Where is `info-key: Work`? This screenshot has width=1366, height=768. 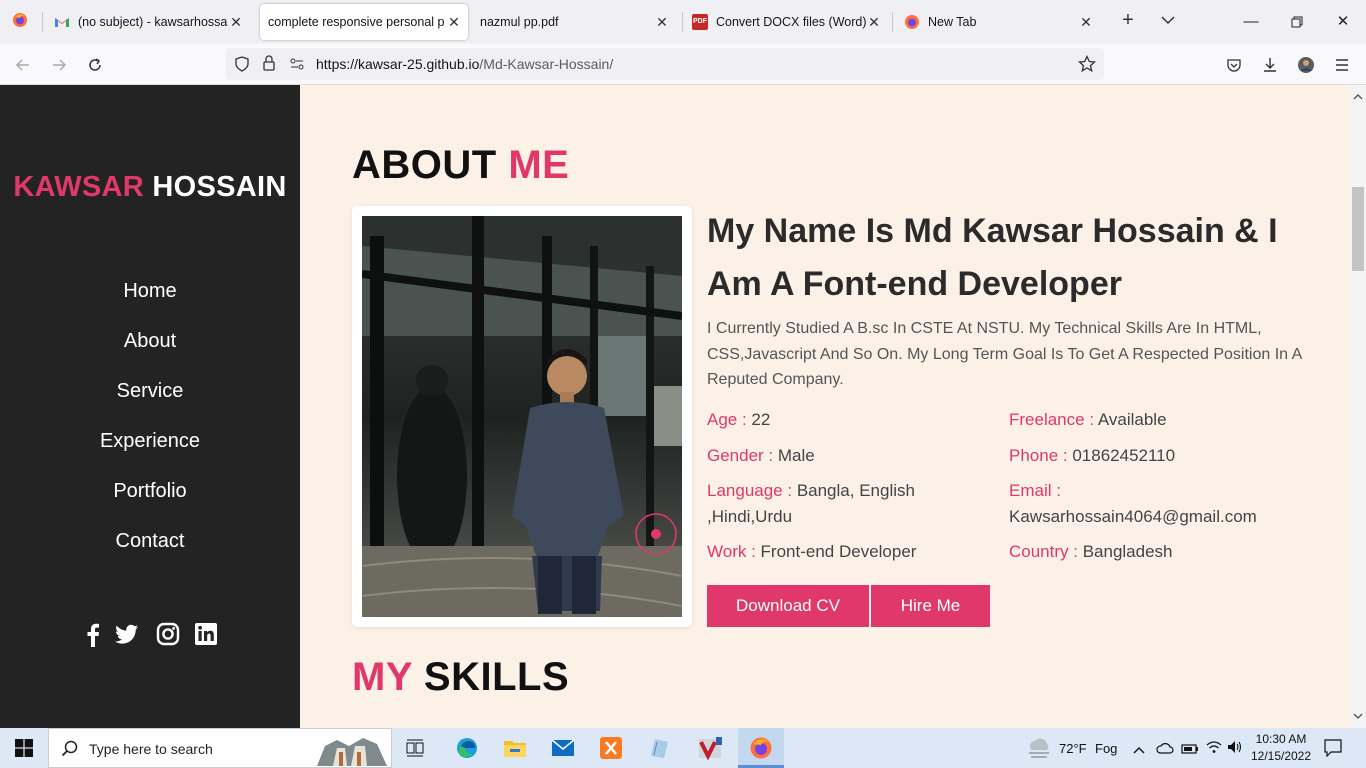
info-key: Work is located at coordinates (727, 551).